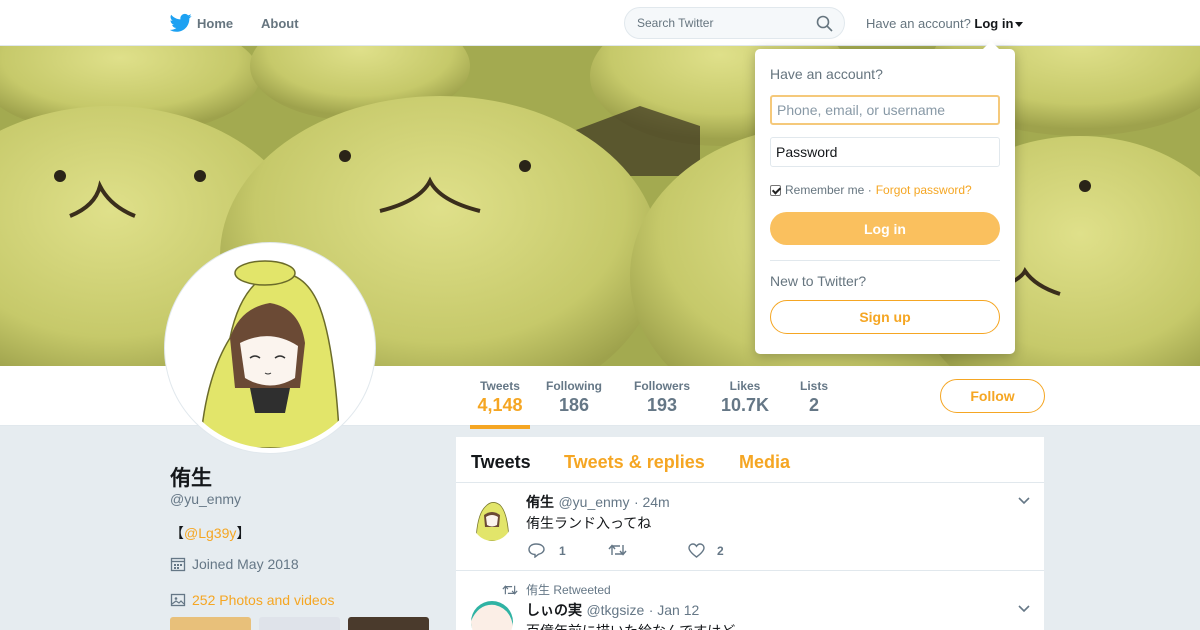 The width and height of the screenshot is (1200, 630). What do you see at coordinates (181, 23) in the screenshot?
I see `twitter-bird-logo-icon` at bounding box center [181, 23].